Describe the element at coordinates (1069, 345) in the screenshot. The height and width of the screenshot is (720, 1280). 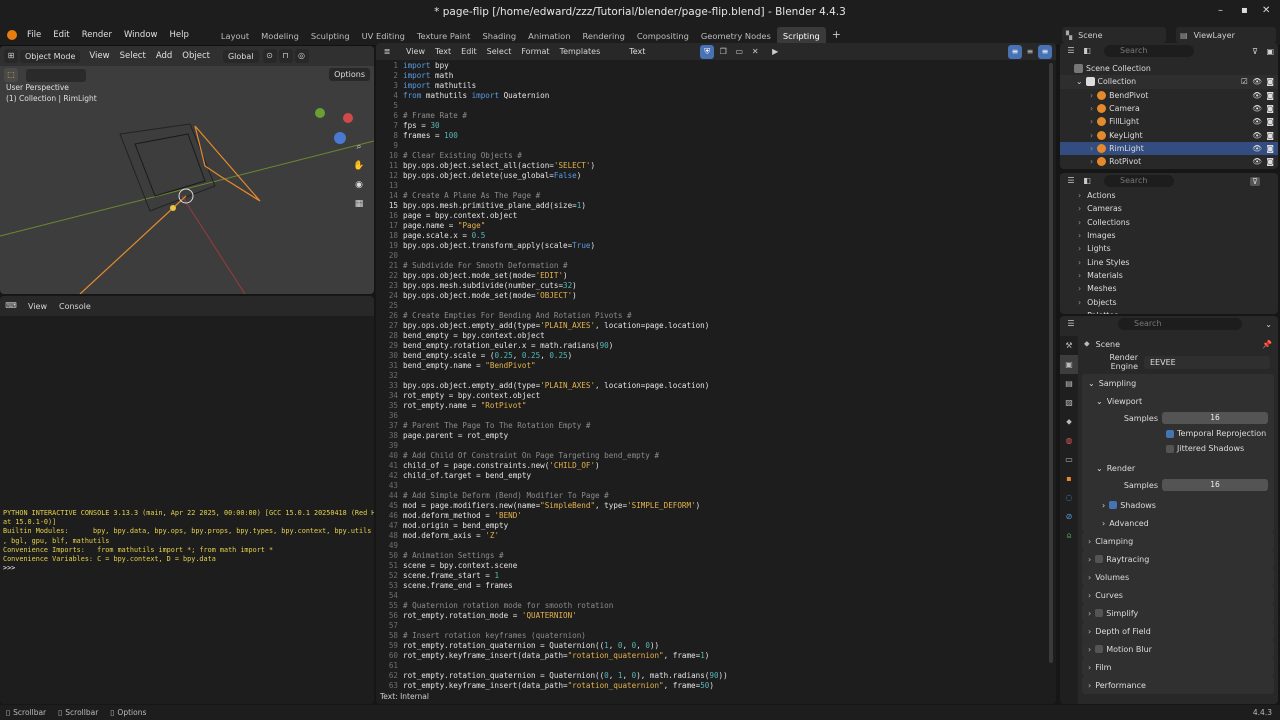
I see `tool-tab-icon: ⚒` at that location.